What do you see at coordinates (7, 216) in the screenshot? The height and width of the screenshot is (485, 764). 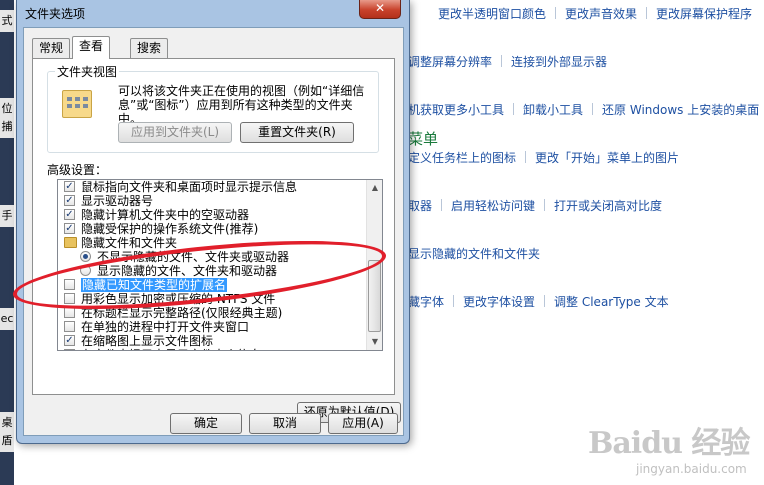 I see `strip-fragment: 手` at bounding box center [7, 216].